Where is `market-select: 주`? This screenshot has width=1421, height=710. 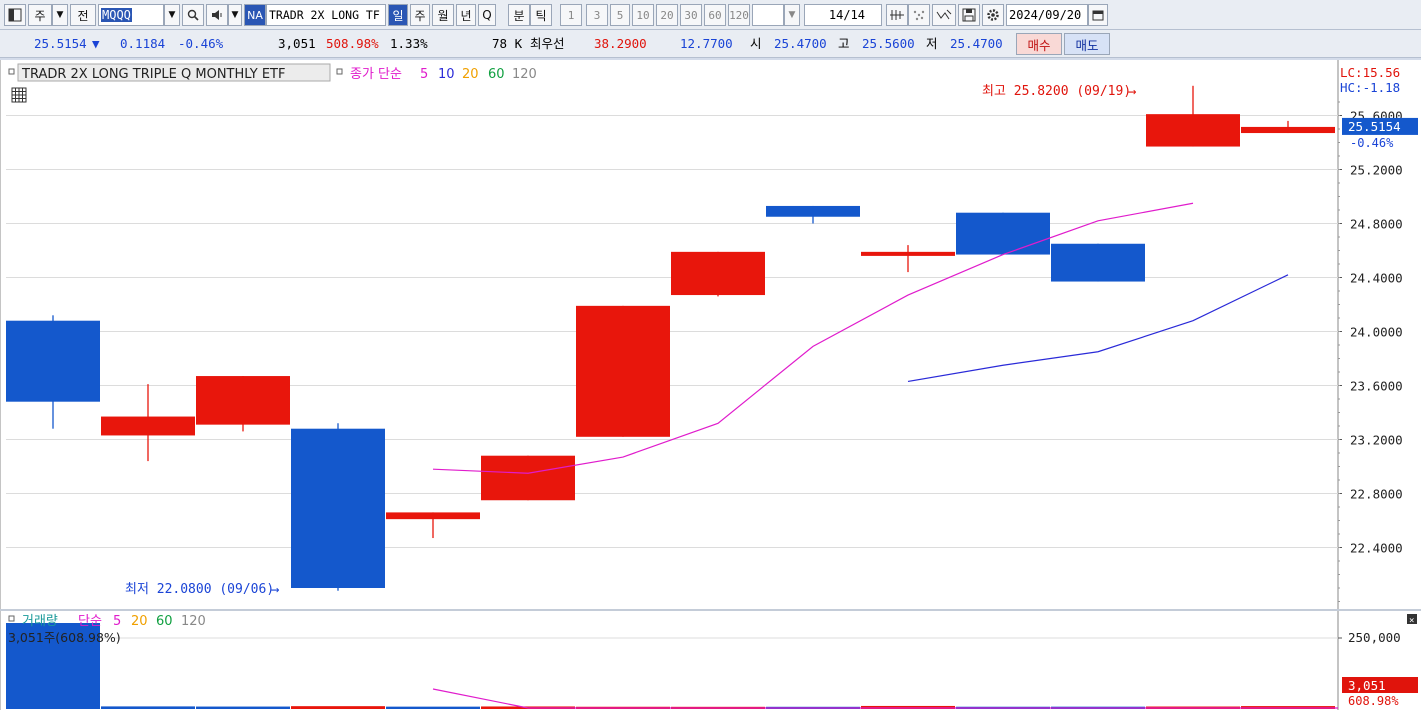 market-select: 주 is located at coordinates (40, 15).